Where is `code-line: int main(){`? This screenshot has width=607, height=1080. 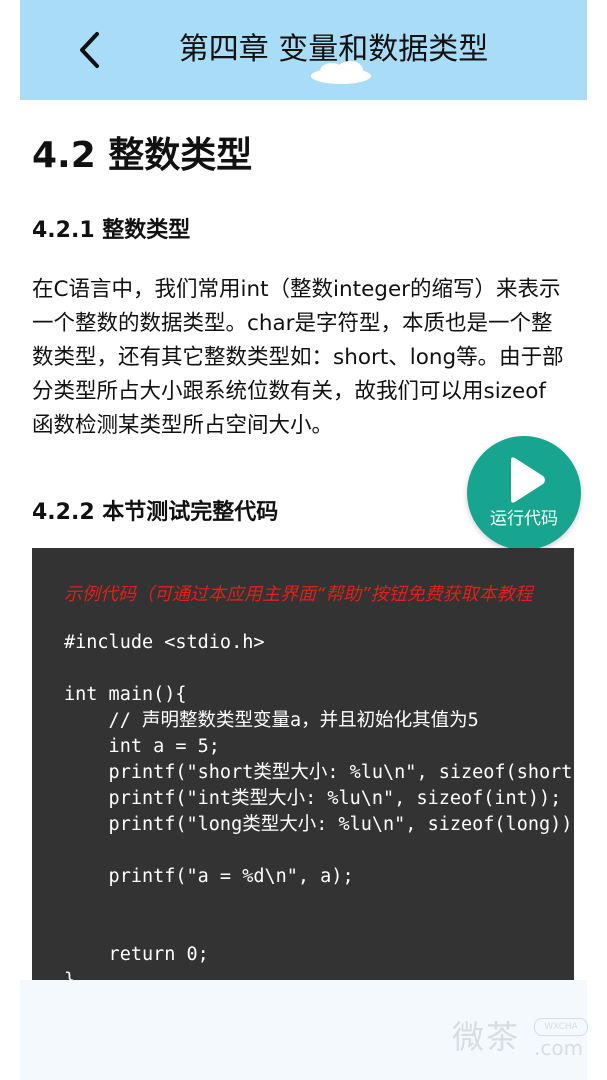
code-line: int main(){ is located at coordinates (125, 694).